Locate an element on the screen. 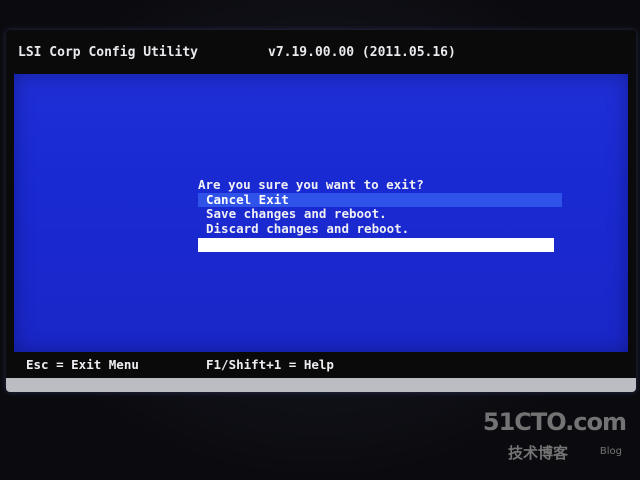 This screenshot has height=480, width=640. footer-bar: Esc = Exit Menu F1/Shift+1 = Help is located at coordinates (321, 365).